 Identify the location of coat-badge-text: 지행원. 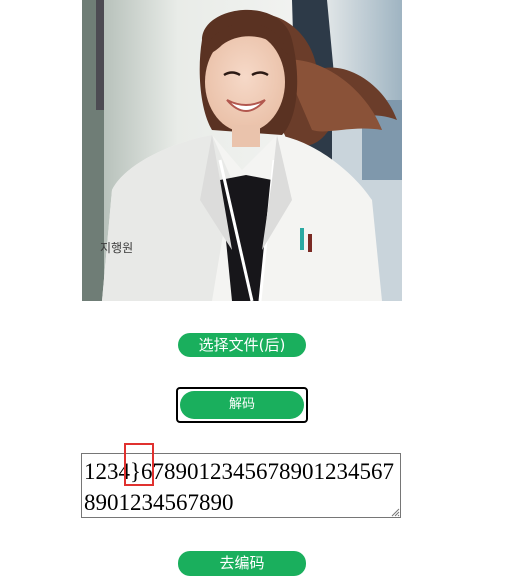
(116, 247).